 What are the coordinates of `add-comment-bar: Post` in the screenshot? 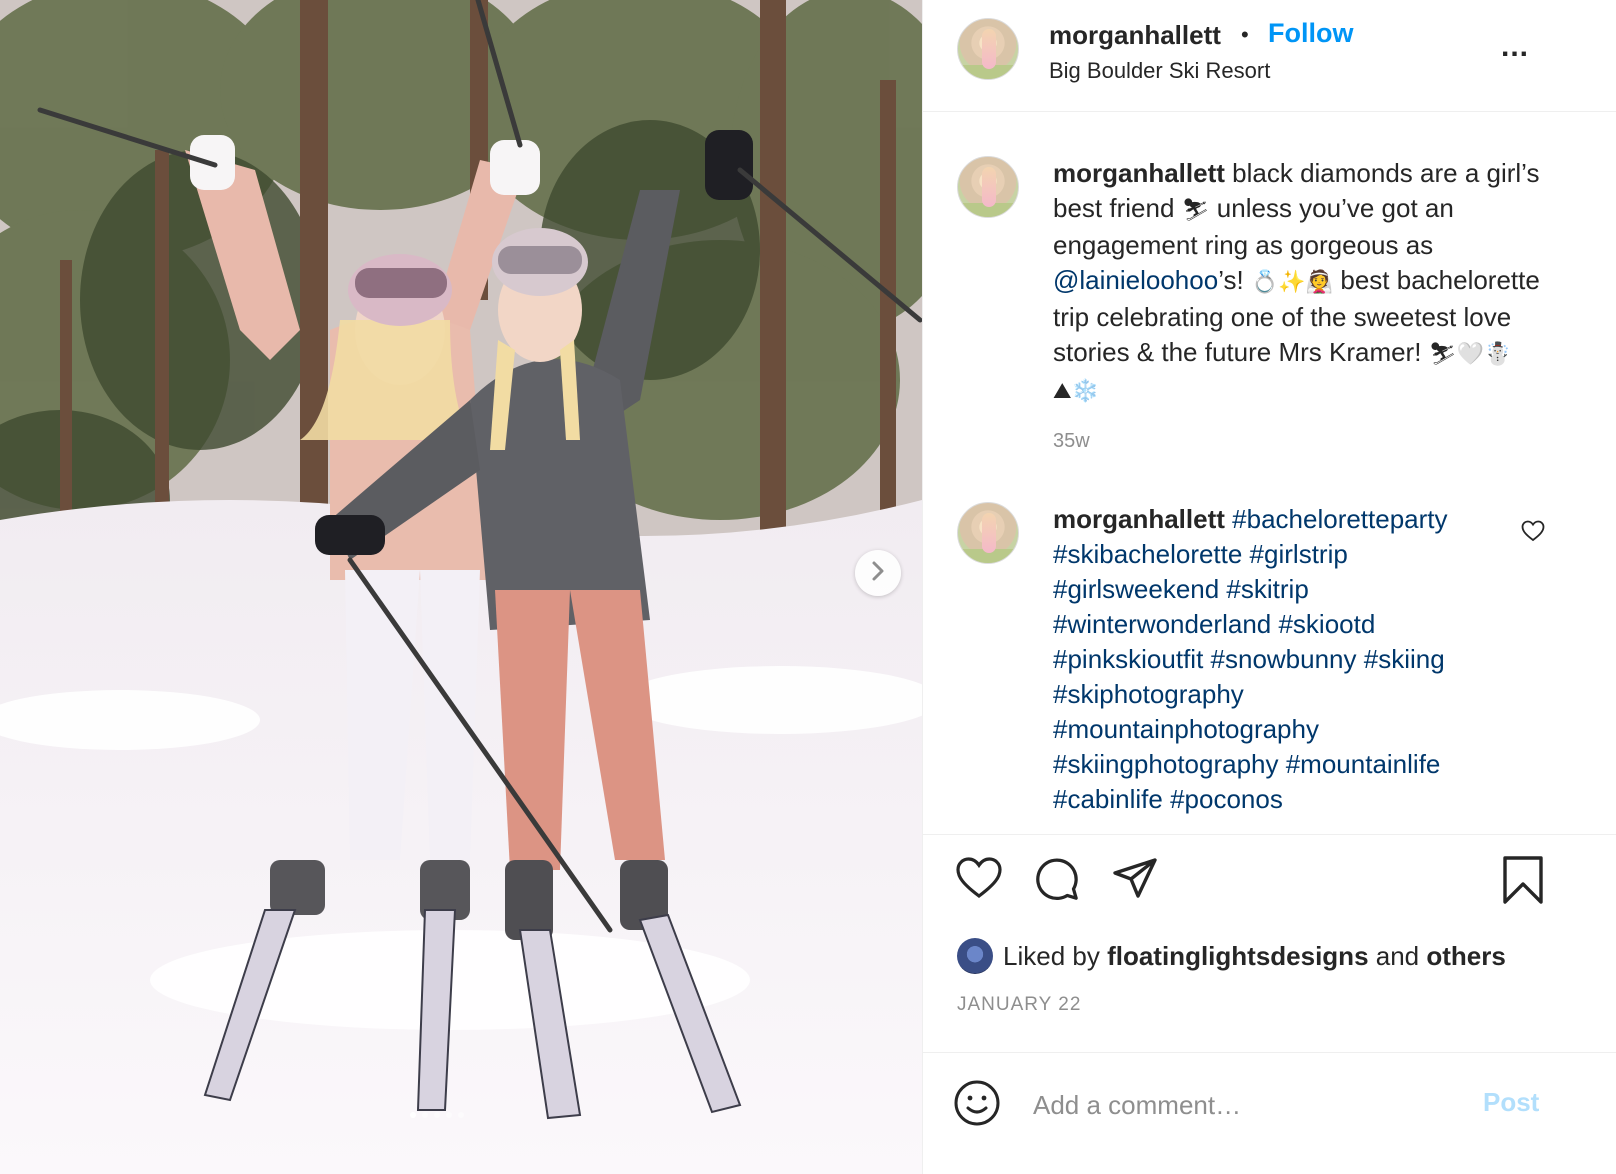 It's located at (1269, 1113).